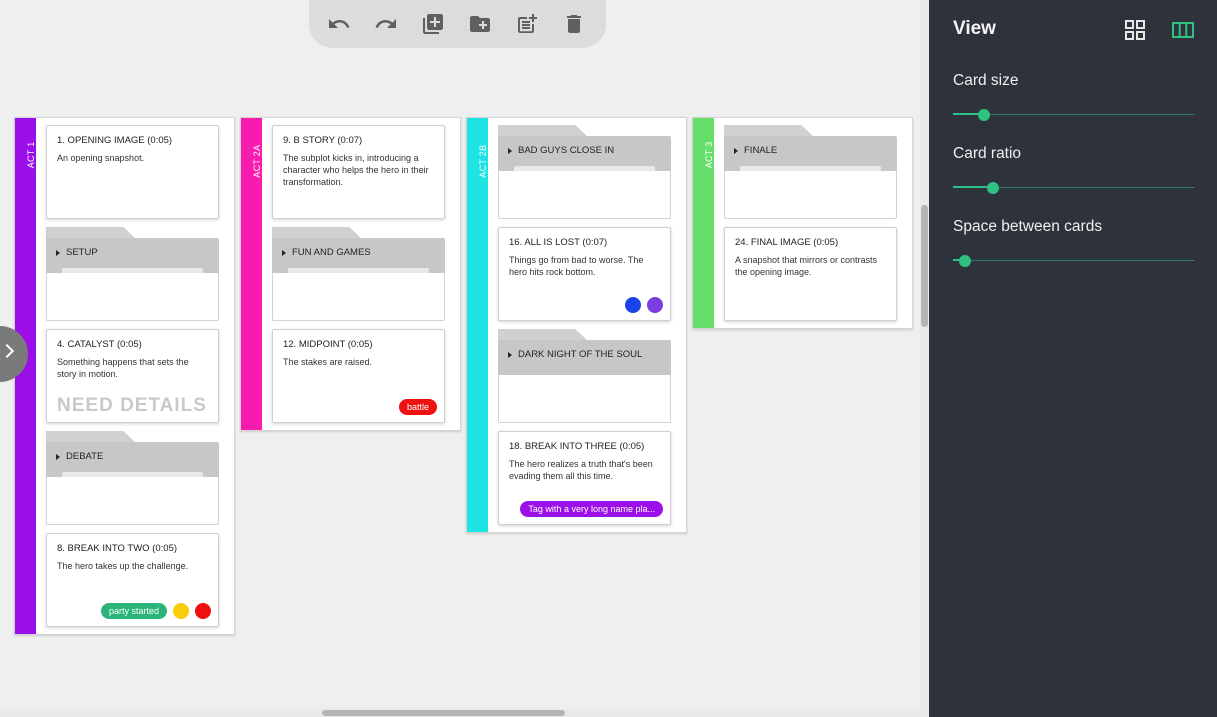 The height and width of the screenshot is (717, 1217). I want to click on color-dot-yellow, so click(181, 611).